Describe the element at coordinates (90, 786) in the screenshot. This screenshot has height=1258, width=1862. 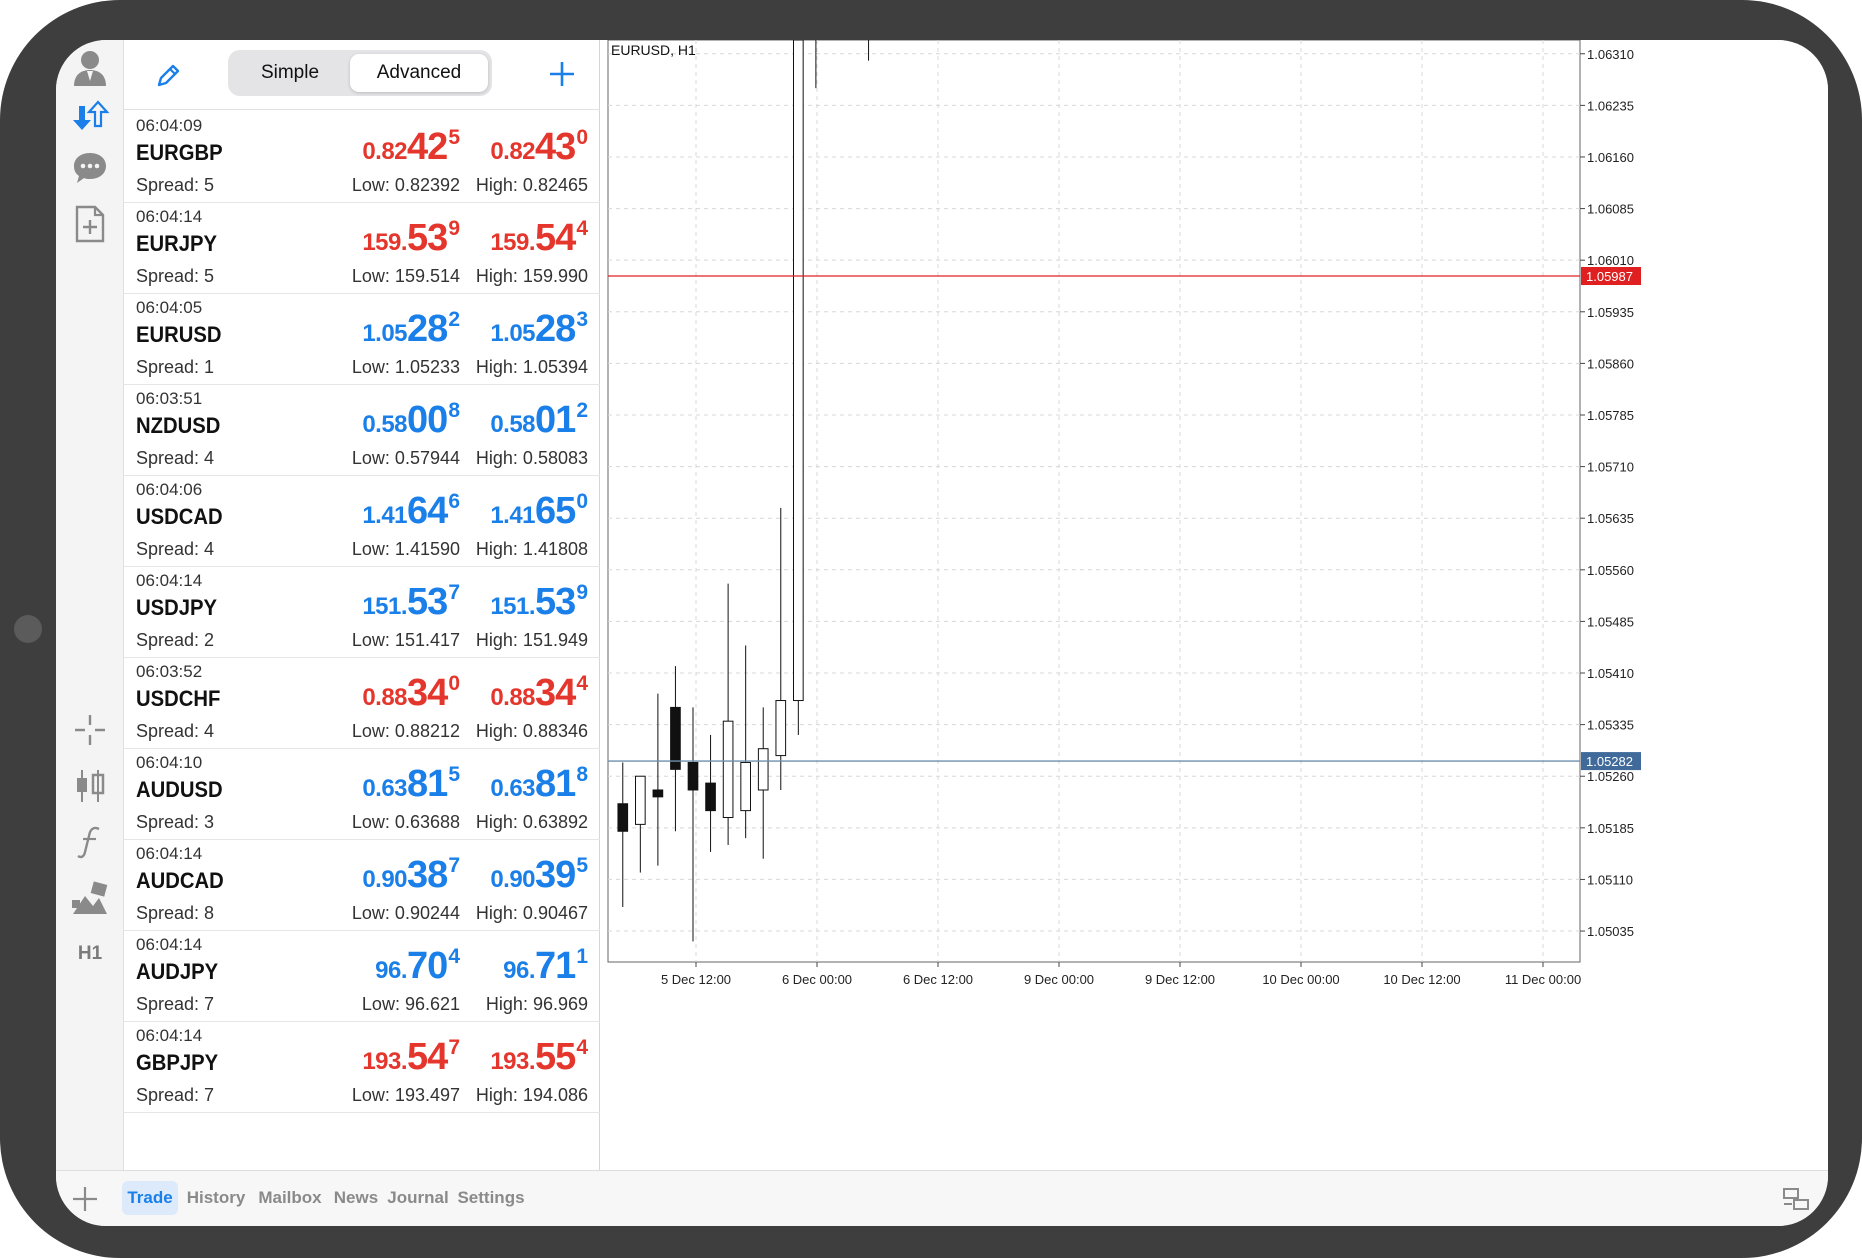
I see `indicators-icon` at that location.